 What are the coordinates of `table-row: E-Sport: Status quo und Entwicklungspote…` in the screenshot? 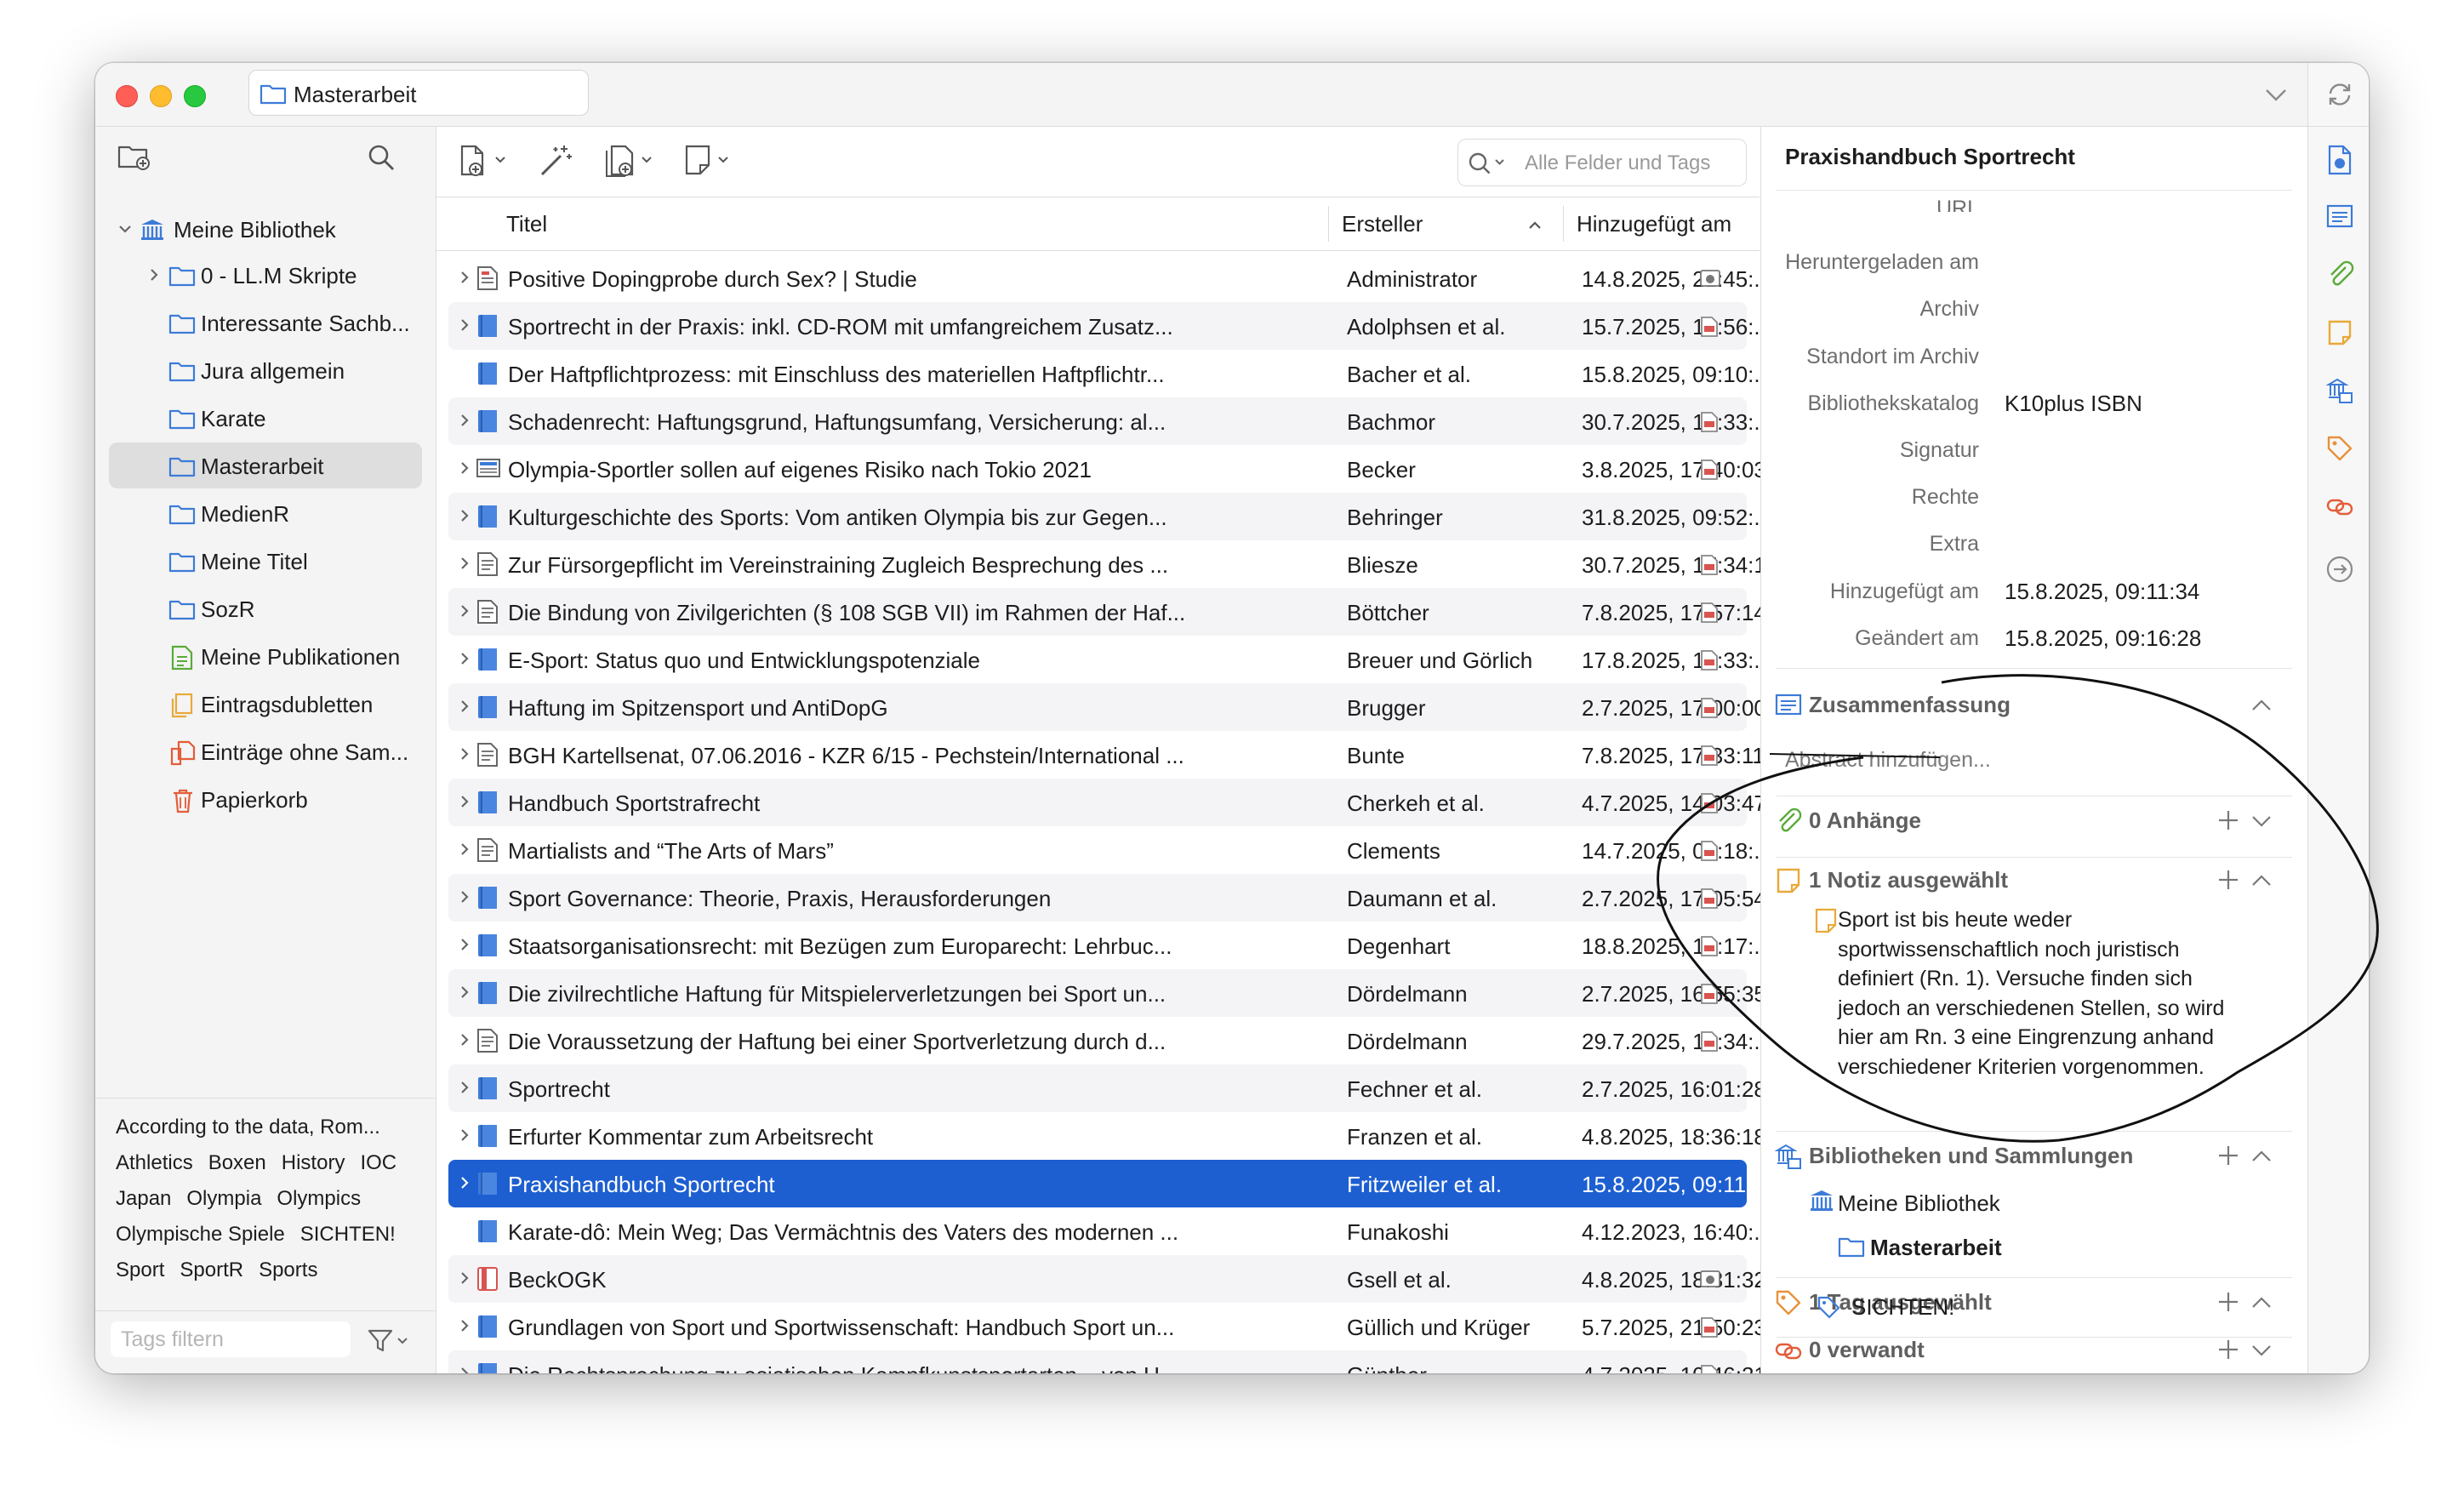 It's located at (1110, 659).